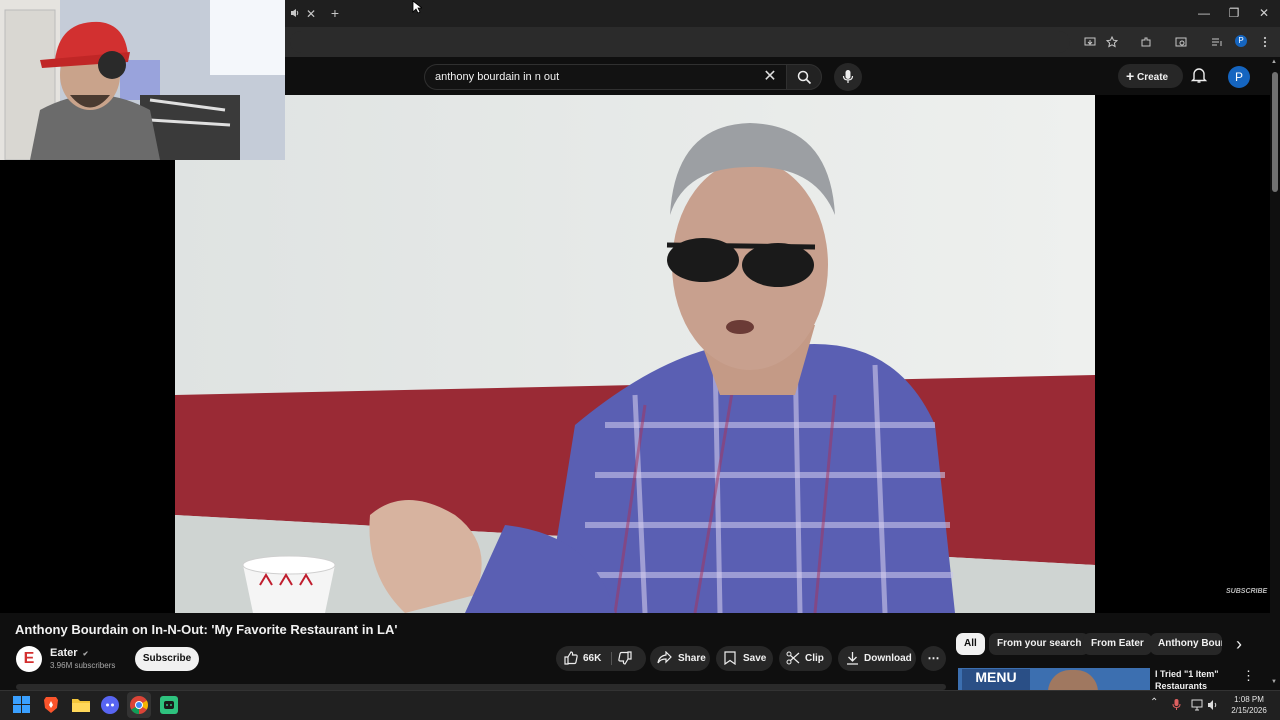 The height and width of the screenshot is (720, 1280). What do you see at coordinates (611, 658) in the screenshot?
I see `like-divider` at bounding box center [611, 658].